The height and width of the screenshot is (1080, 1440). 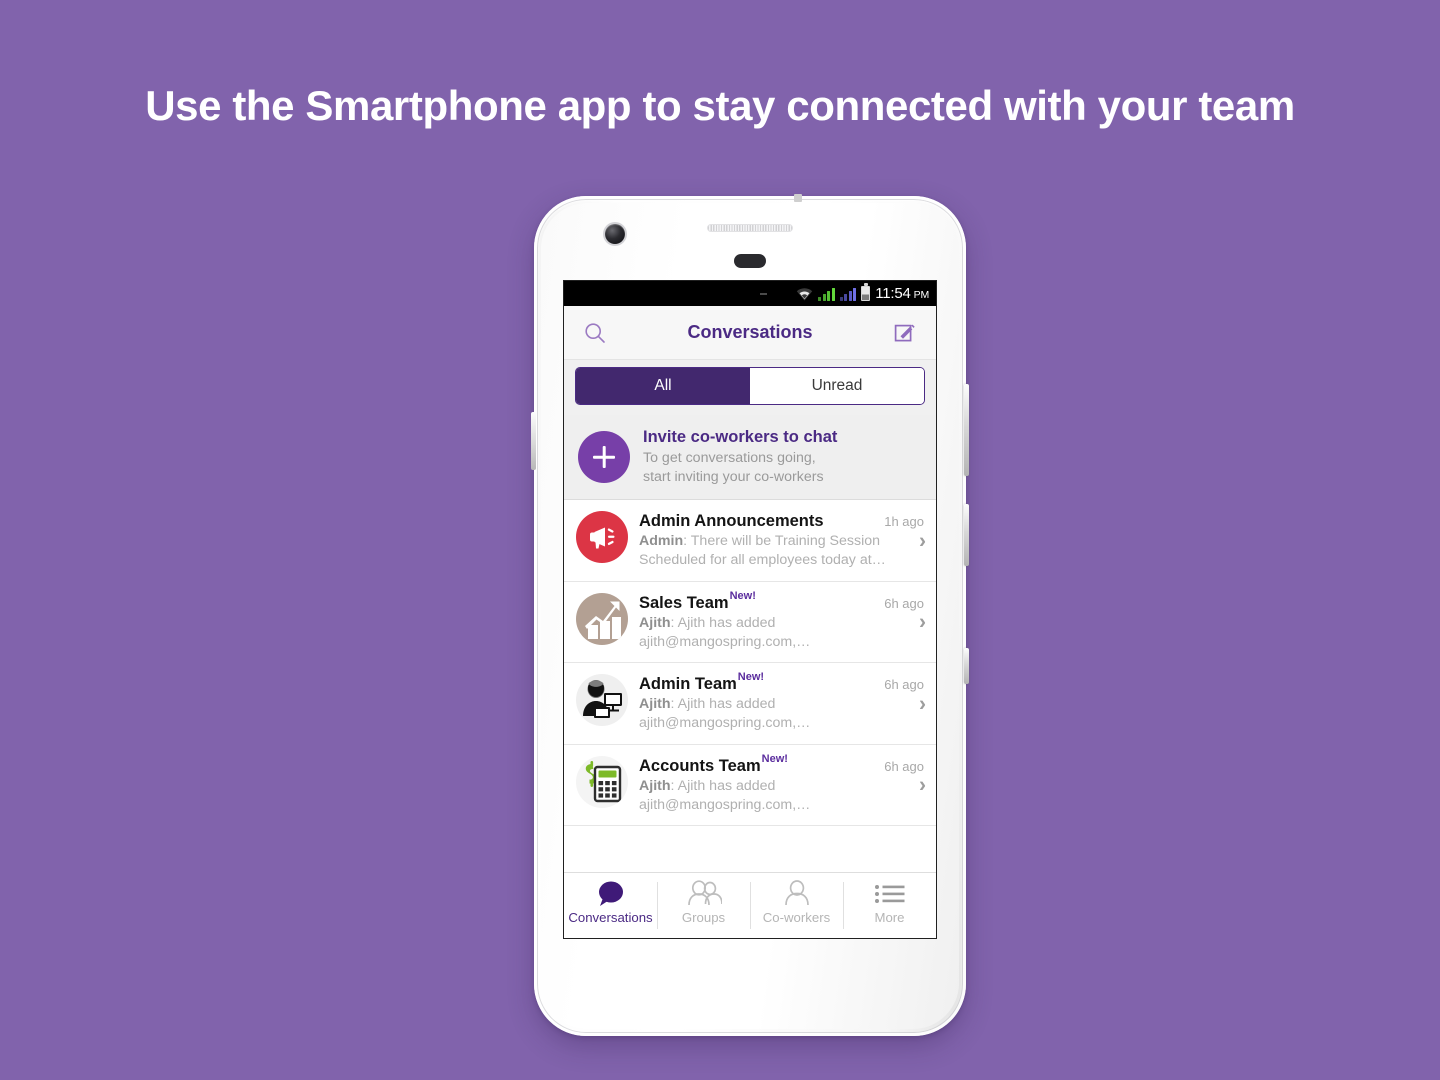 What do you see at coordinates (661, 541) in the screenshot?
I see `message-sender: Admin` at bounding box center [661, 541].